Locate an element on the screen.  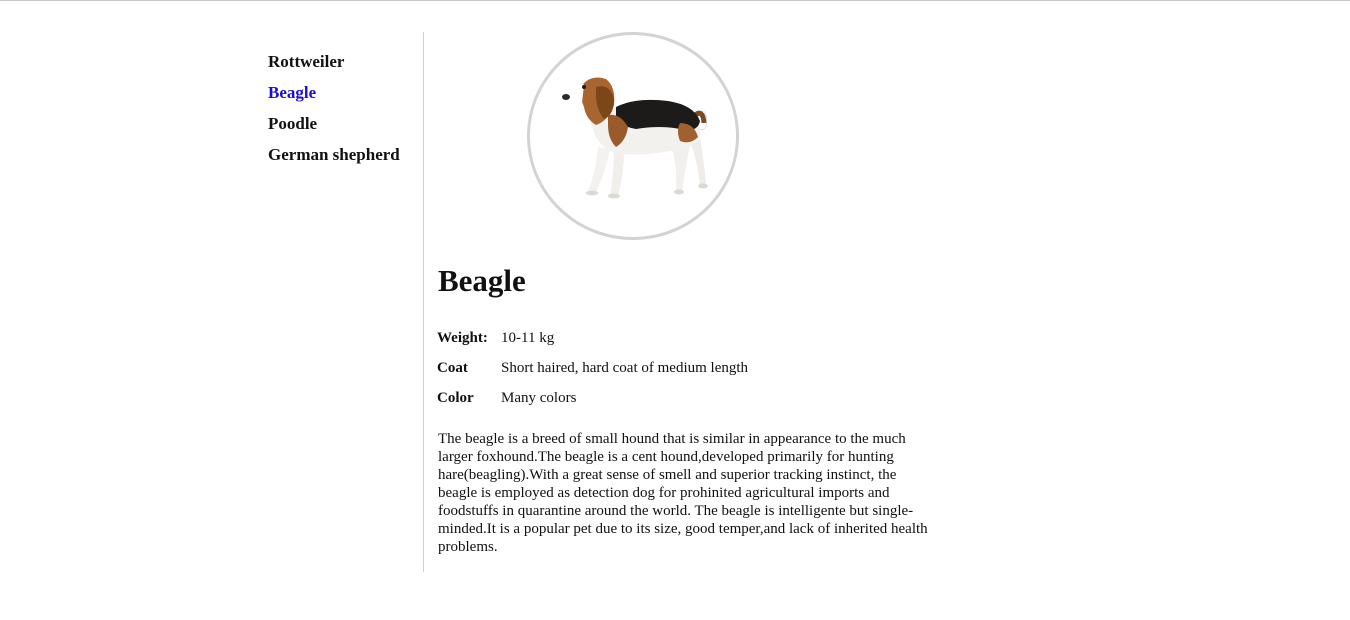
top-border is located at coordinates (675, 0).